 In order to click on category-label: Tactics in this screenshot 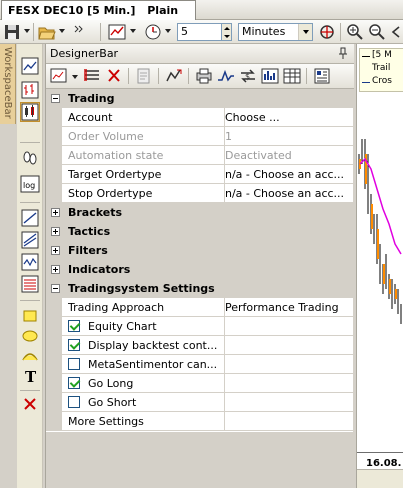, I will do `click(89, 231)`.